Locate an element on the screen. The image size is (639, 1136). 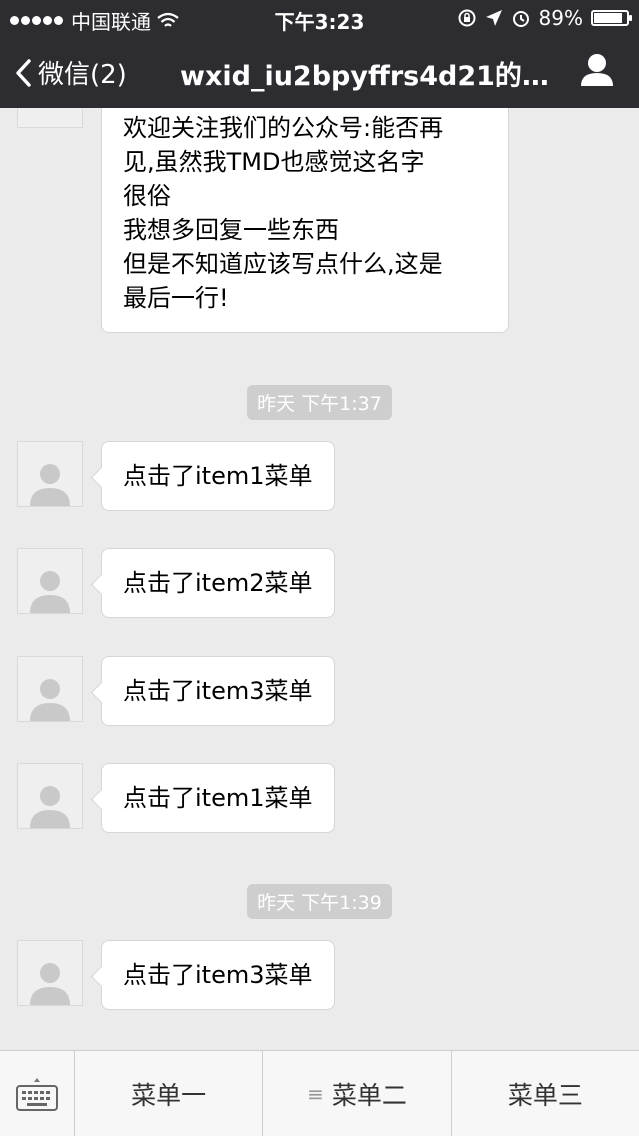
status-right: 89% is located at coordinates (544, 18).